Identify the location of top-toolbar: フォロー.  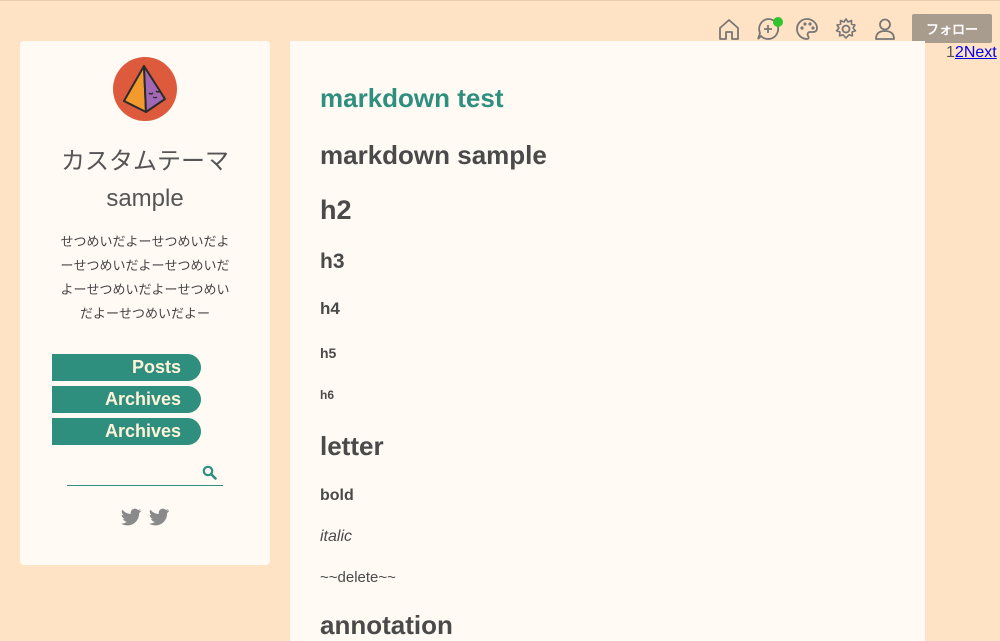
(847, 28).